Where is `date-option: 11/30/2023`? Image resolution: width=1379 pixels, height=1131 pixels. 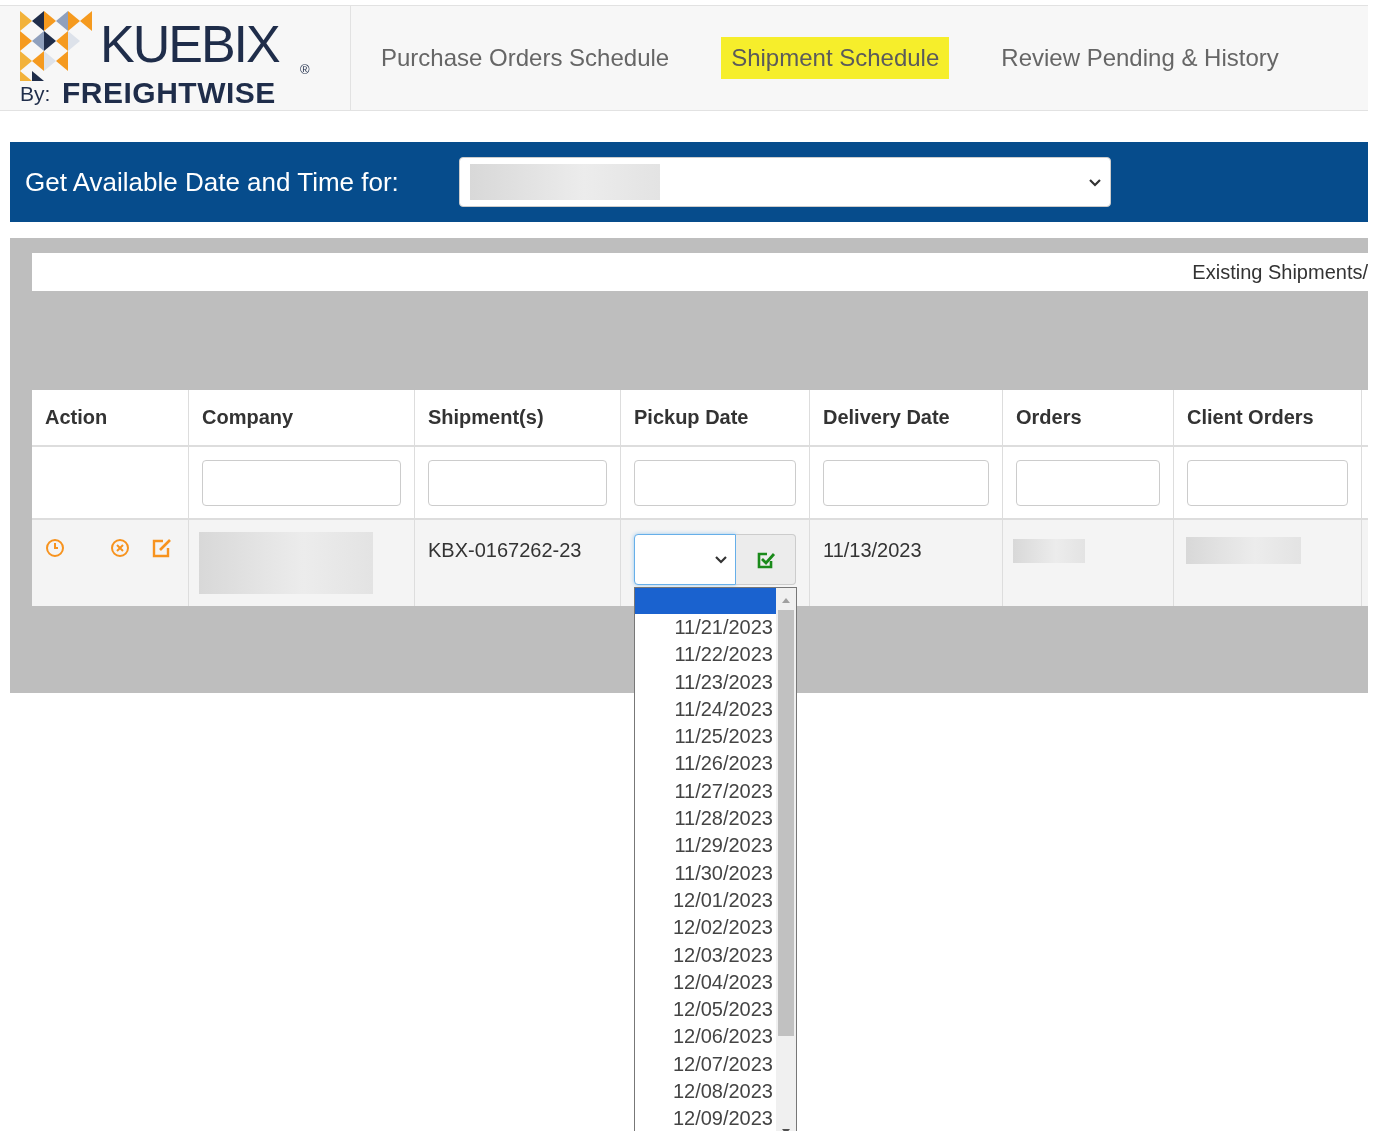 date-option: 11/30/2023 is located at coordinates (705, 873).